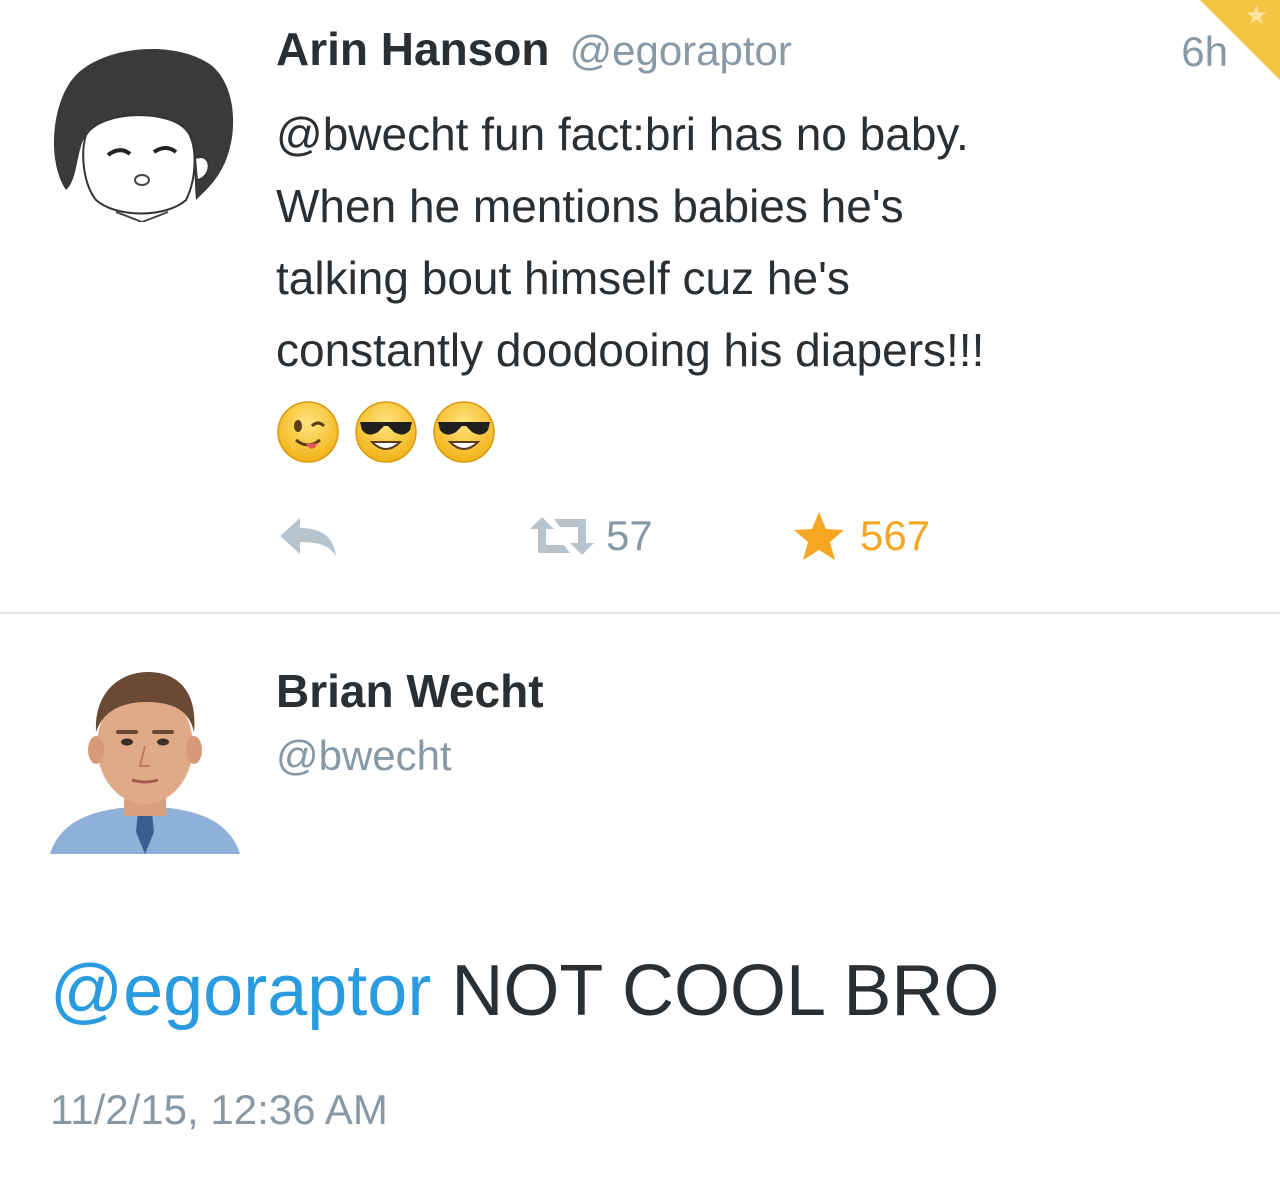 The height and width of the screenshot is (1178, 1280). Describe the element at coordinates (640, 613) in the screenshot. I see `divider` at that location.